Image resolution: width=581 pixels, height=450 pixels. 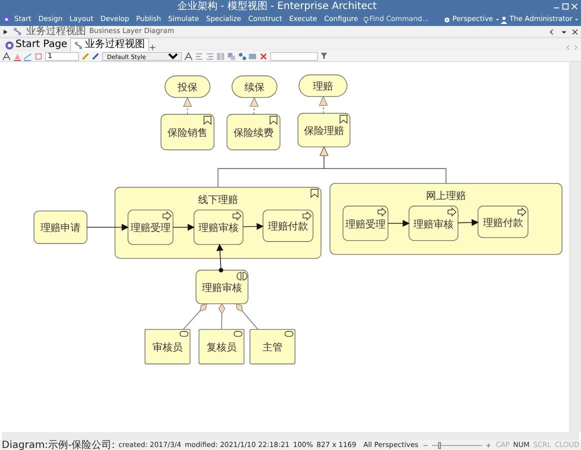 What do you see at coordinates (565, 6) in the screenshot?
I see `maximize-icon` at bounding box center [565, 6].